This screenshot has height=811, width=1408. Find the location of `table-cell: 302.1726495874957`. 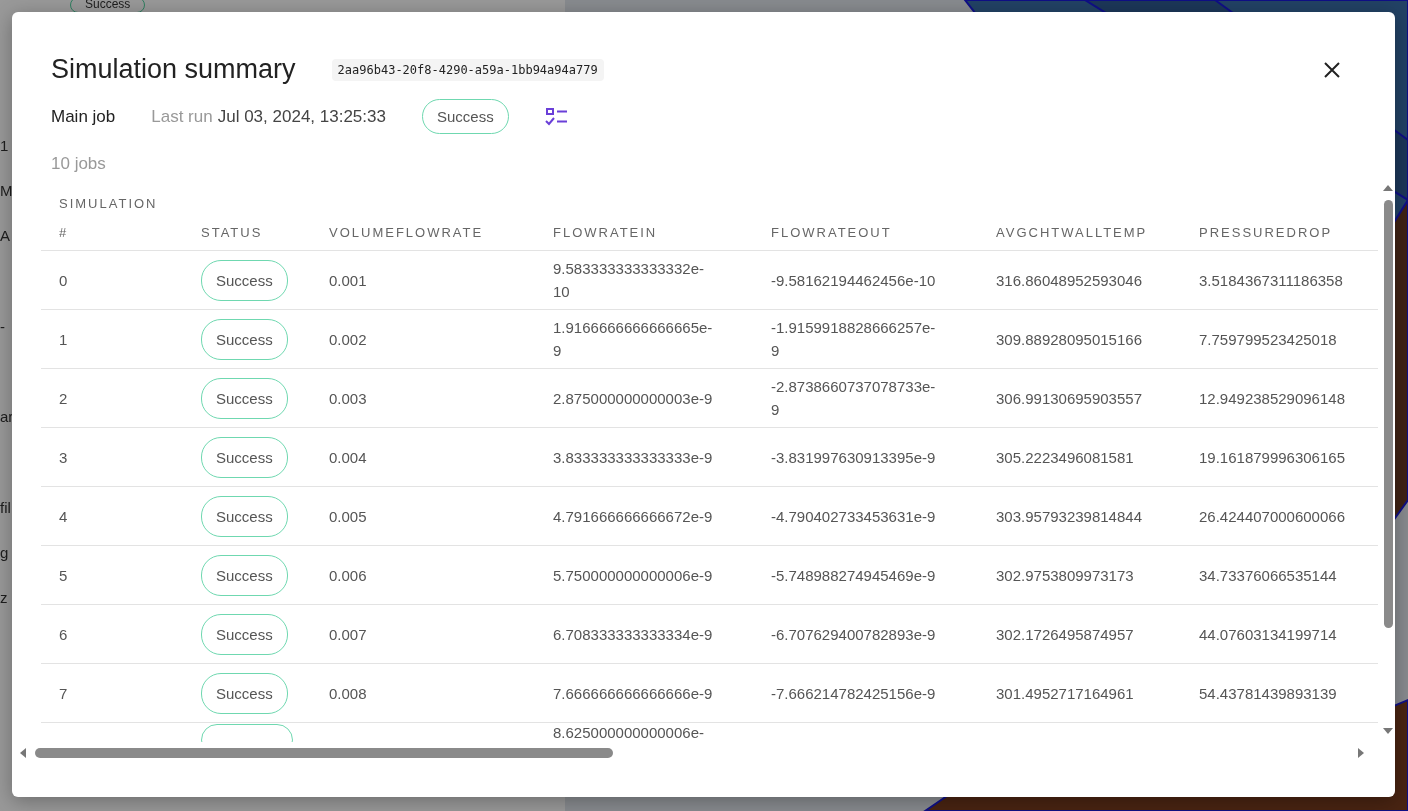

table-cell: 302.1726495874957 is located at coordinates (1065, 634).